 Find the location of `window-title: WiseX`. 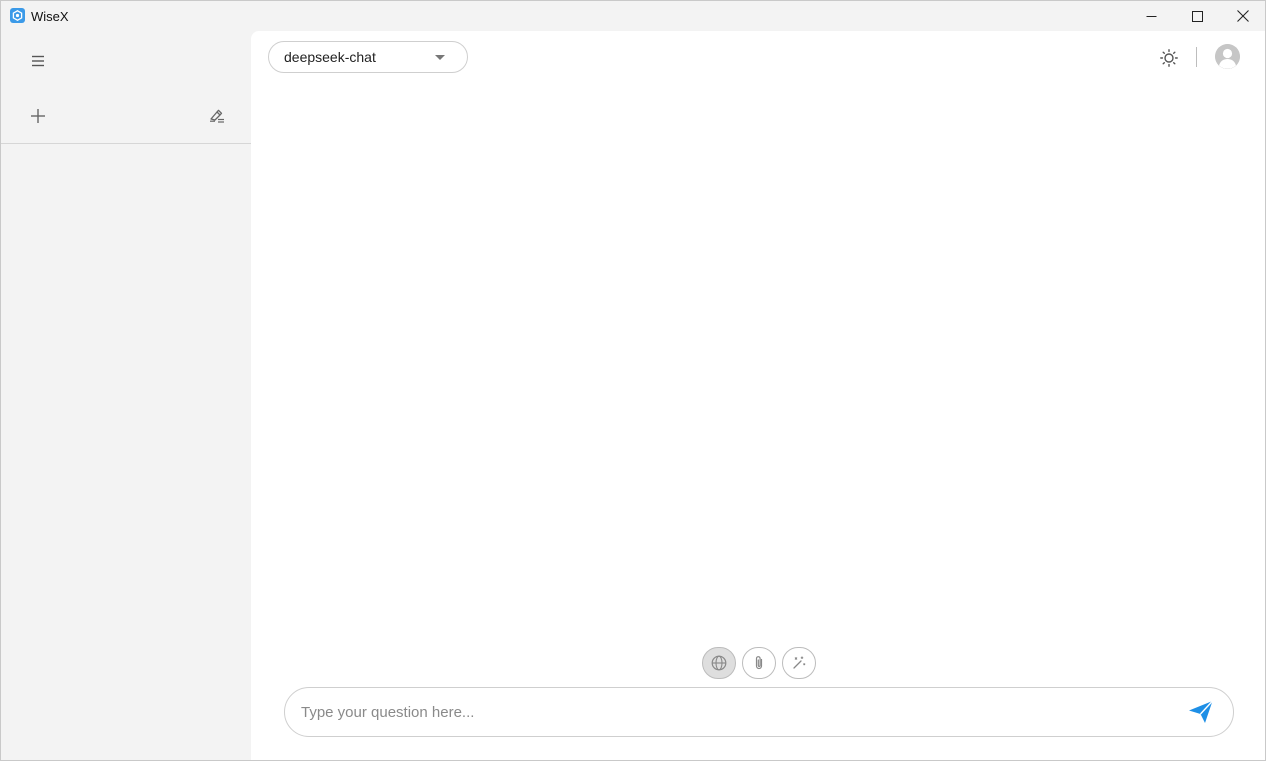

window-title: WiseX is located at coordinates (50, 16).